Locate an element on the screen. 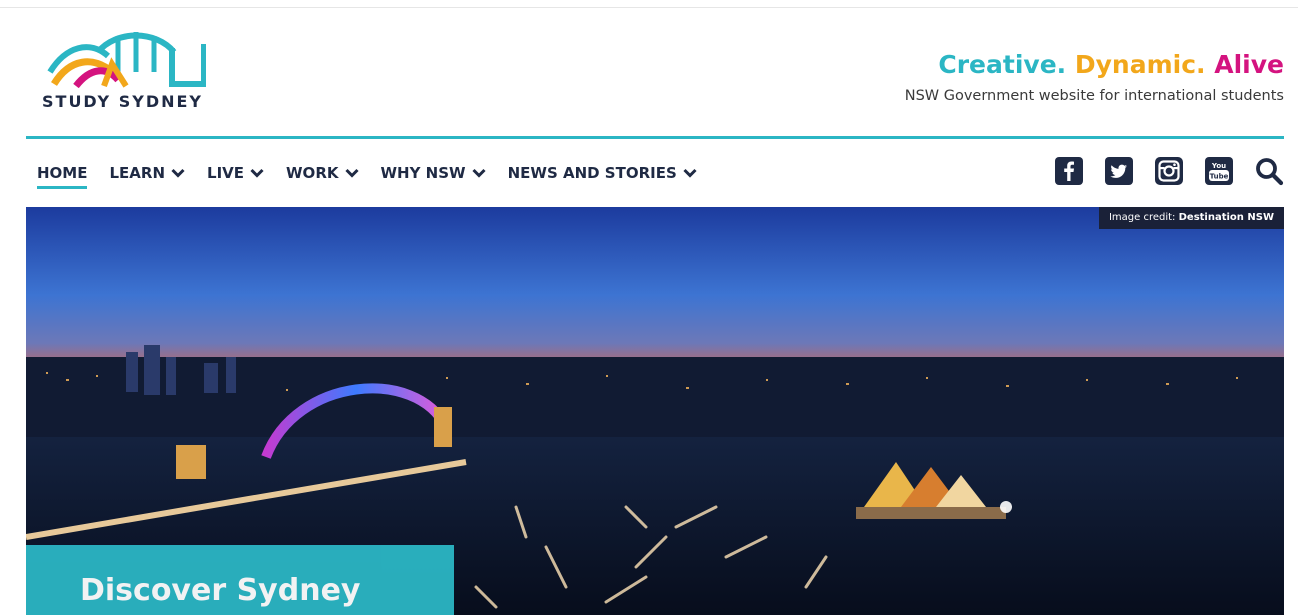 Image resolution: width=1298 pixels, height=615 pixels. tagline-creative: Creative. is located at coordinates (1002, 64).